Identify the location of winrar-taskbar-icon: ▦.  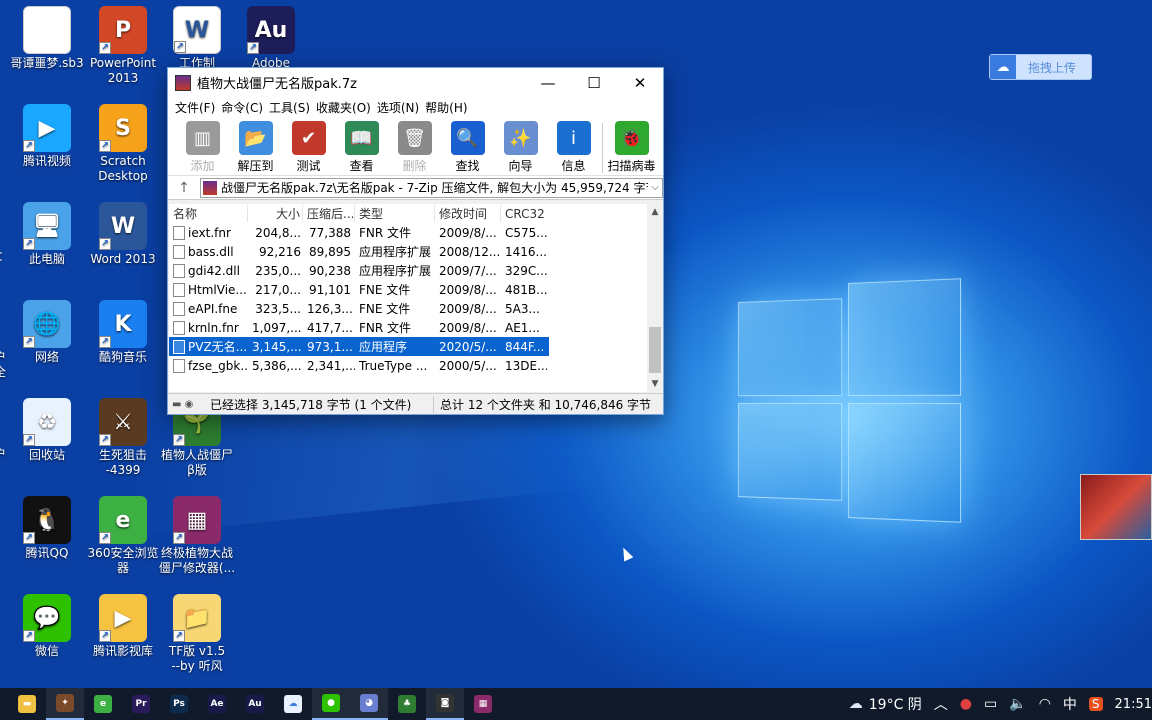
(483, 704).